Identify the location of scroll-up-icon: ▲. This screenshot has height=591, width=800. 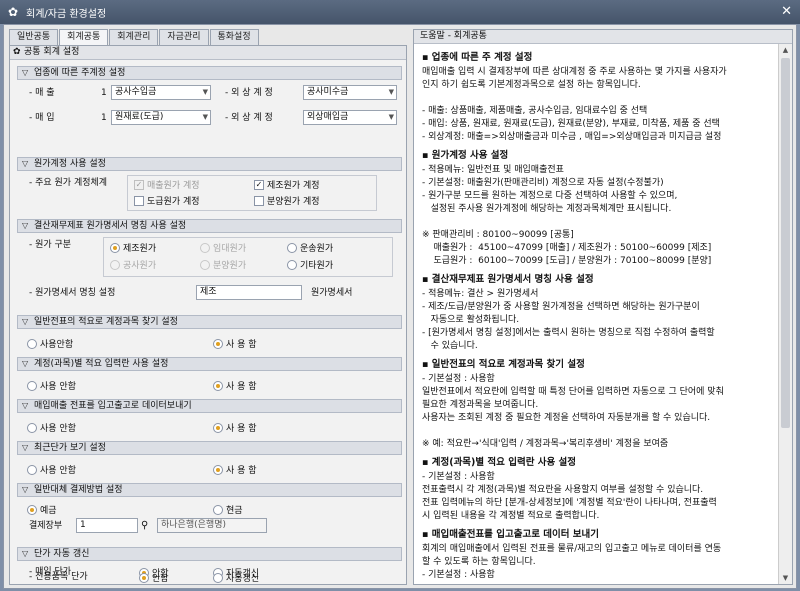
(785, 50).